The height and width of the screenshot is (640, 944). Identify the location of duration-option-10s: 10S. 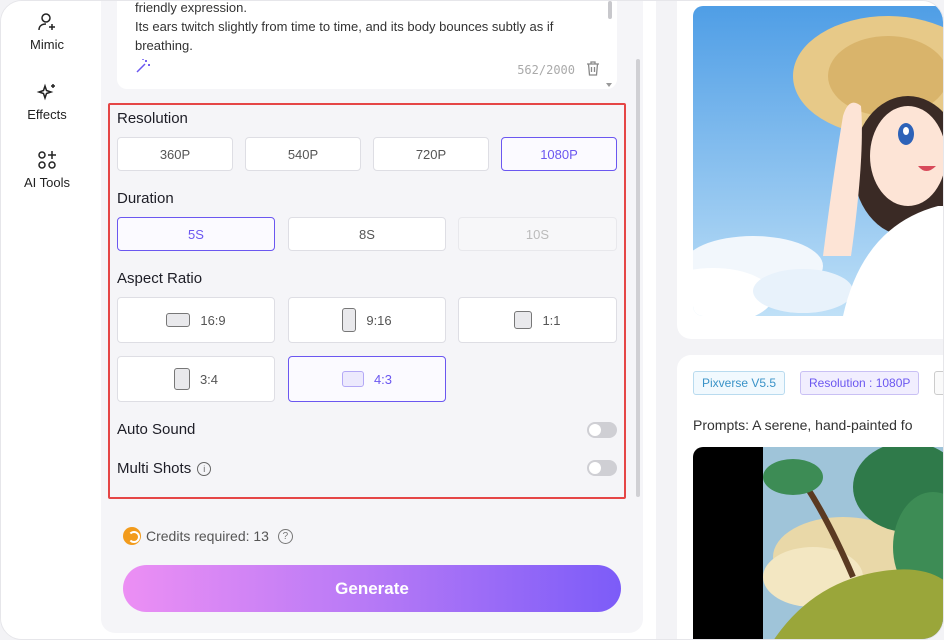
(537, 234).